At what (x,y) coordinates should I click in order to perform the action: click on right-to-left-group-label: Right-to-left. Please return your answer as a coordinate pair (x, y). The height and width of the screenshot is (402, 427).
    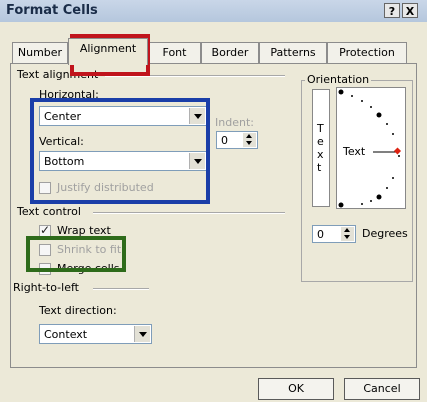
    Looking at the image, I should click on (46, 287).